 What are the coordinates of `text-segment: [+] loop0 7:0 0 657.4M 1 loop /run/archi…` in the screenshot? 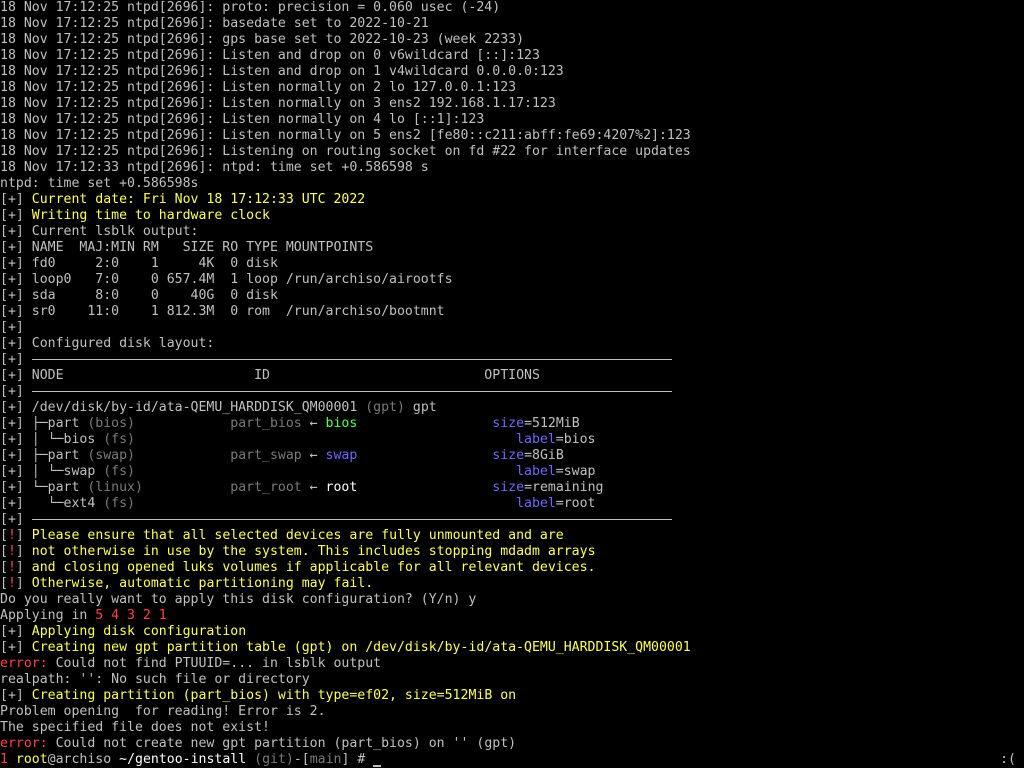 It's located at (226, 279).